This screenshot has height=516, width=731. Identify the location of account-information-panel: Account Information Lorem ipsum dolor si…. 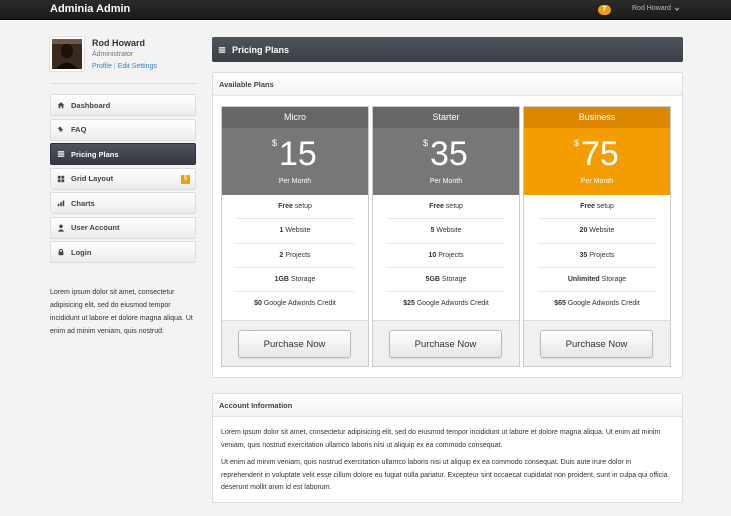
(447, 448).